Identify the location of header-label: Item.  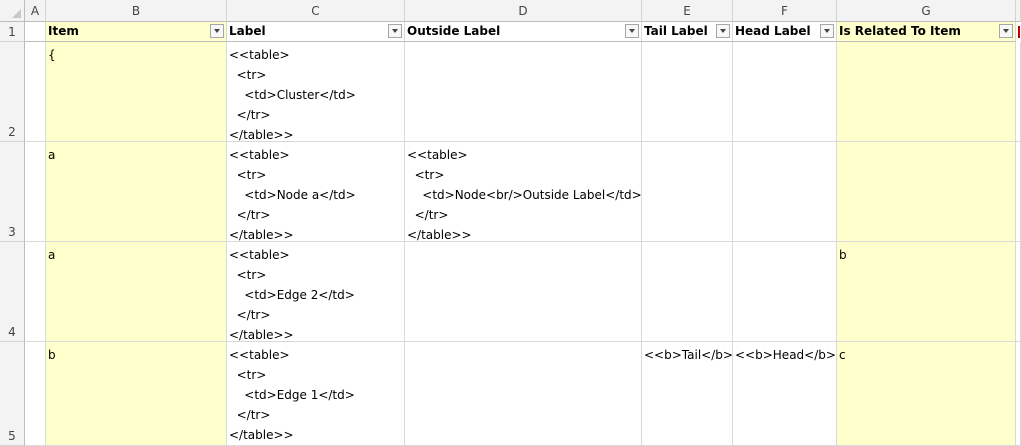
(63, 31).